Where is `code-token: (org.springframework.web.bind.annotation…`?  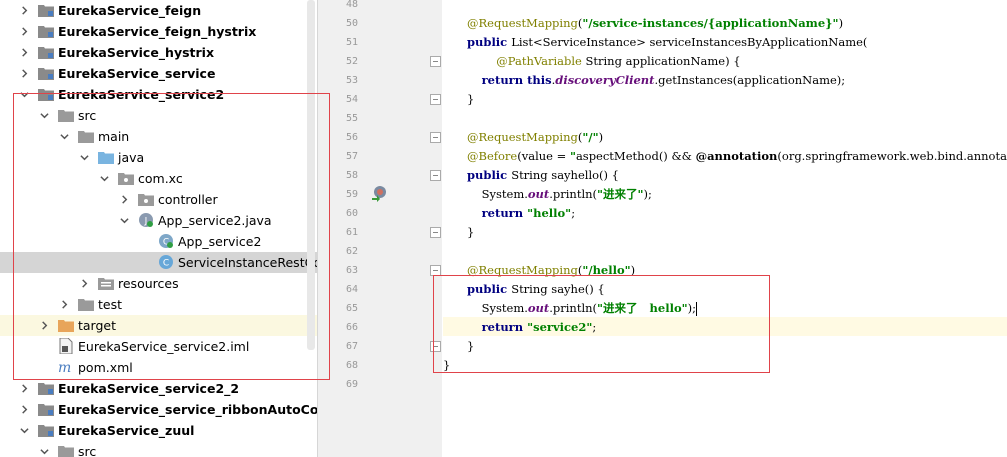
code-token: (org.springframework.web.bind.annotation… is located at coordinates (892, 156).